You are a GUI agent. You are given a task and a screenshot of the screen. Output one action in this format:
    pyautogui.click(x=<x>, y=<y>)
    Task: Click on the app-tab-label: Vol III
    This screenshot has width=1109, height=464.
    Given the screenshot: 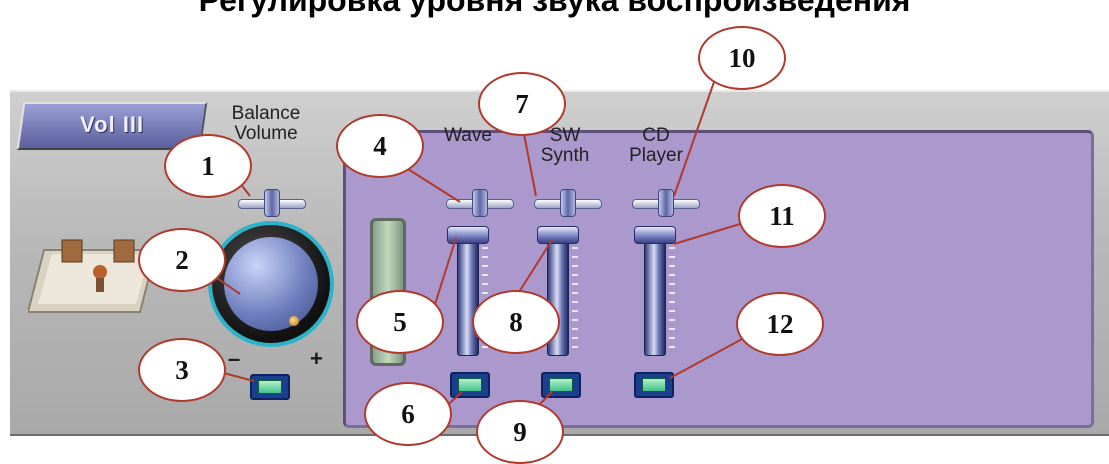 What is the action you would take?
    pyautogui.click(x=112, y=124)
    